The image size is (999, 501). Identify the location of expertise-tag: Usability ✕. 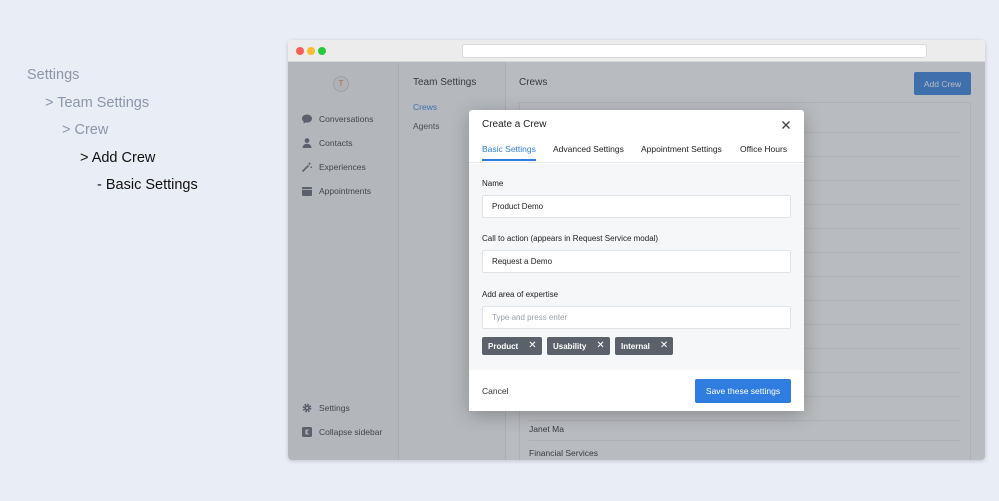
(578, 346).